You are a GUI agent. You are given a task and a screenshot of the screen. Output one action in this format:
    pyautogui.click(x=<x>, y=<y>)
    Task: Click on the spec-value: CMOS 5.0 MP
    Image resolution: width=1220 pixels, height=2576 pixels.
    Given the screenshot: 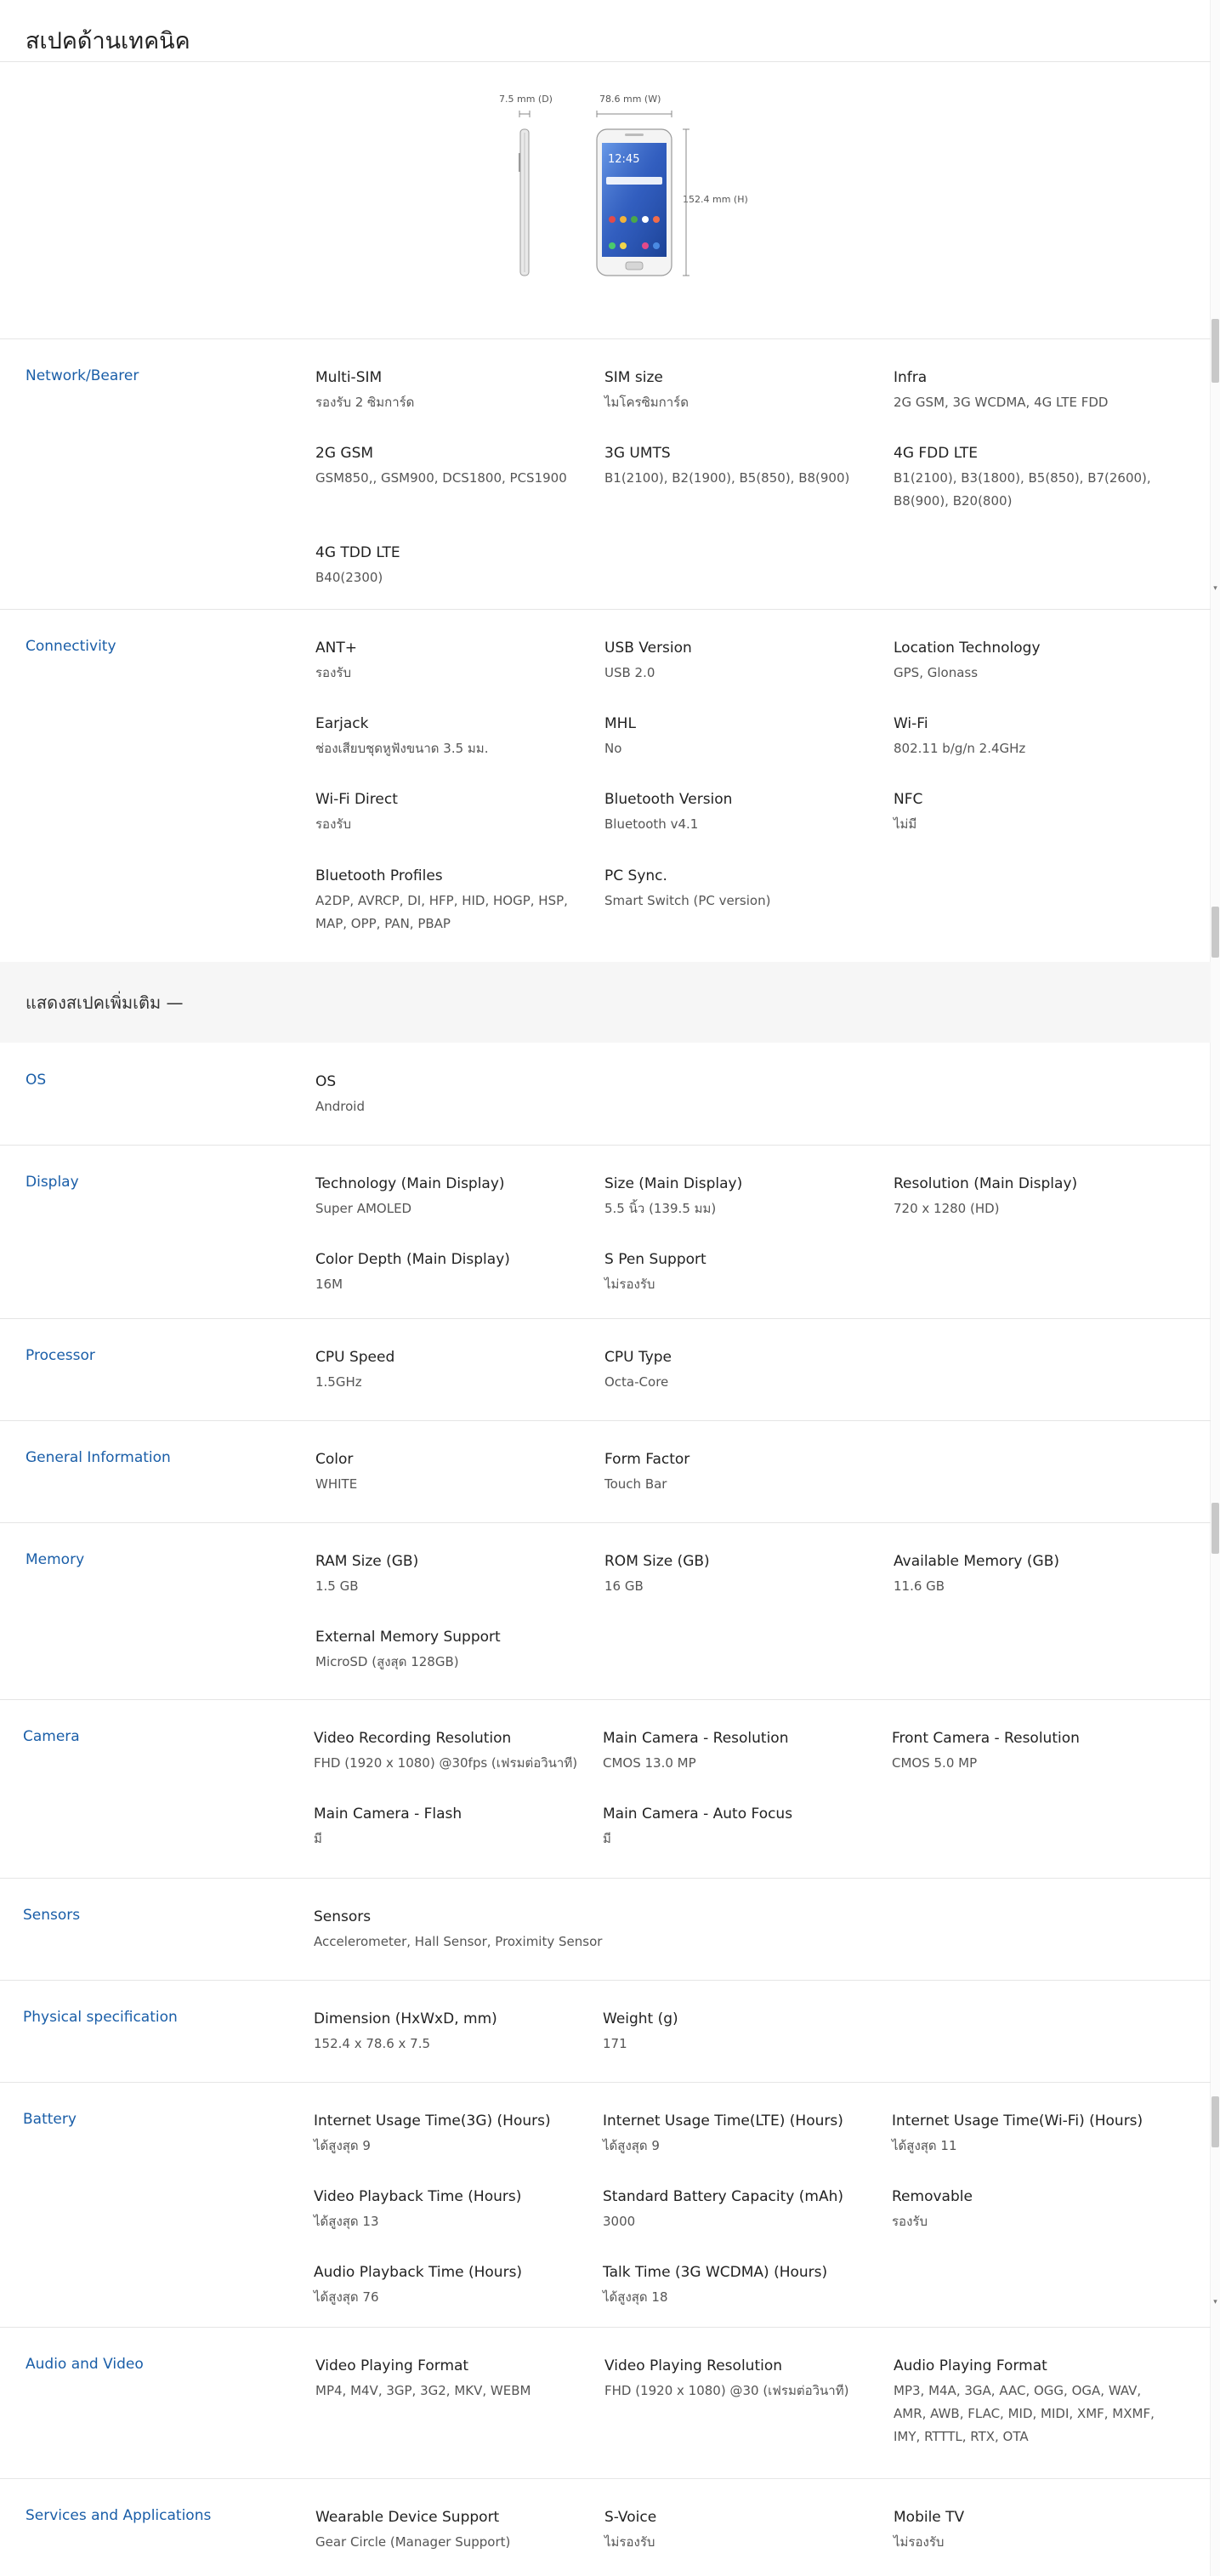 What is the action you would take?
    pyautogui.click(x=935, y=1763)
    